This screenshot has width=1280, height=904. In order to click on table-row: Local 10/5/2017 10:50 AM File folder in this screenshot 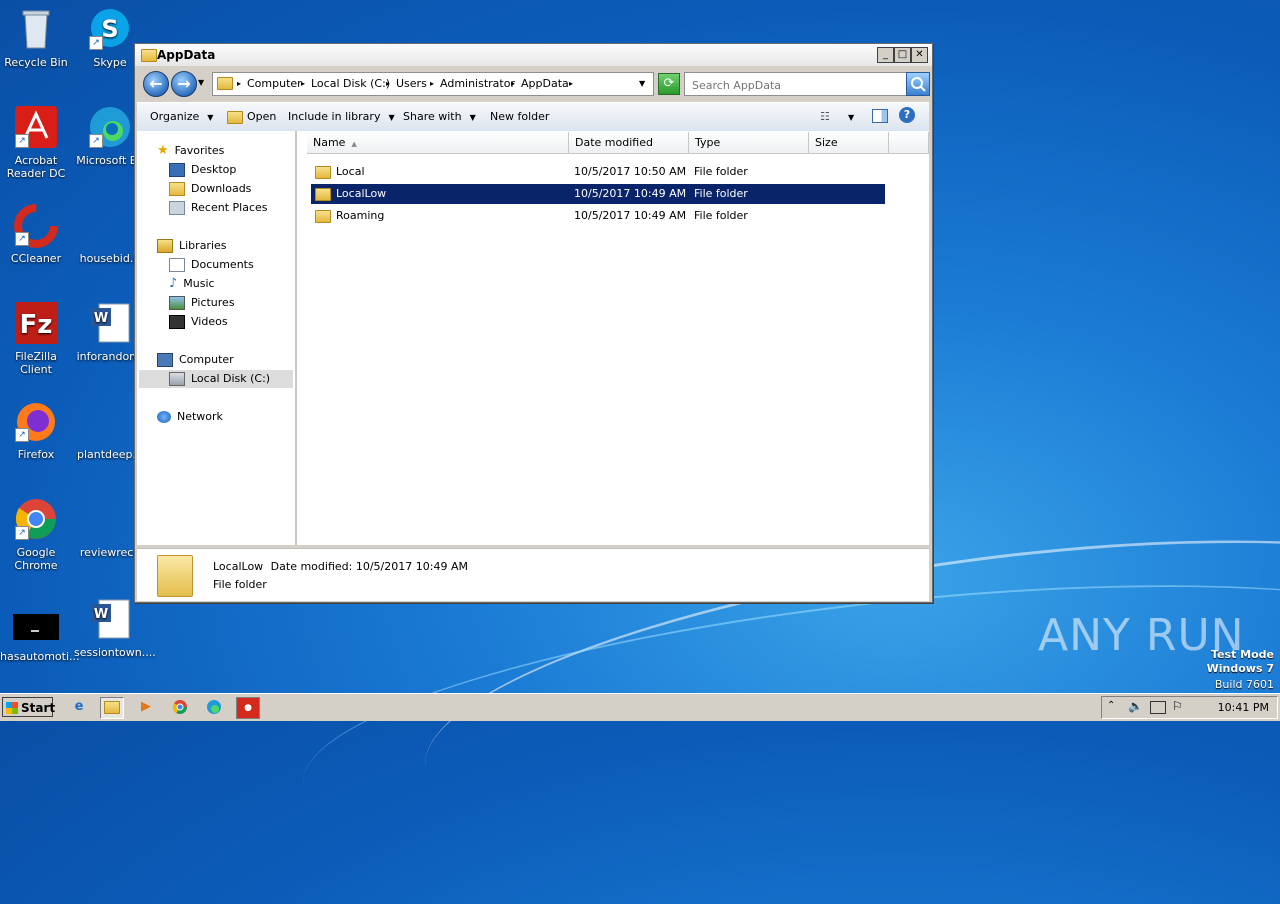, I will do `click(598, 172)`.